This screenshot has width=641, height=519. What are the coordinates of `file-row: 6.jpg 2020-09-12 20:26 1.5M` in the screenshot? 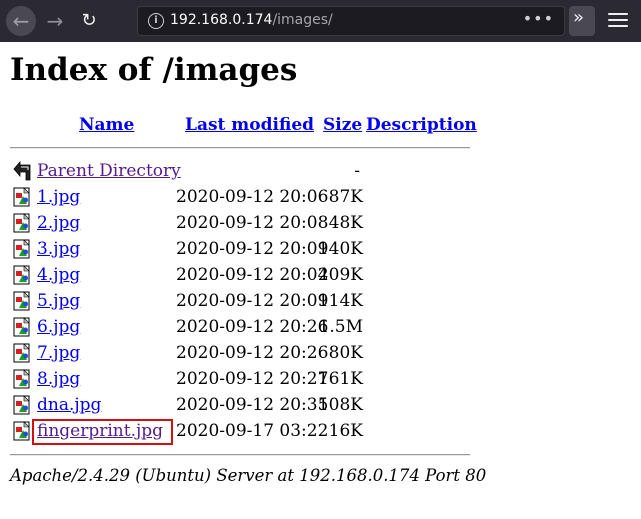 It's located at (240, 328).